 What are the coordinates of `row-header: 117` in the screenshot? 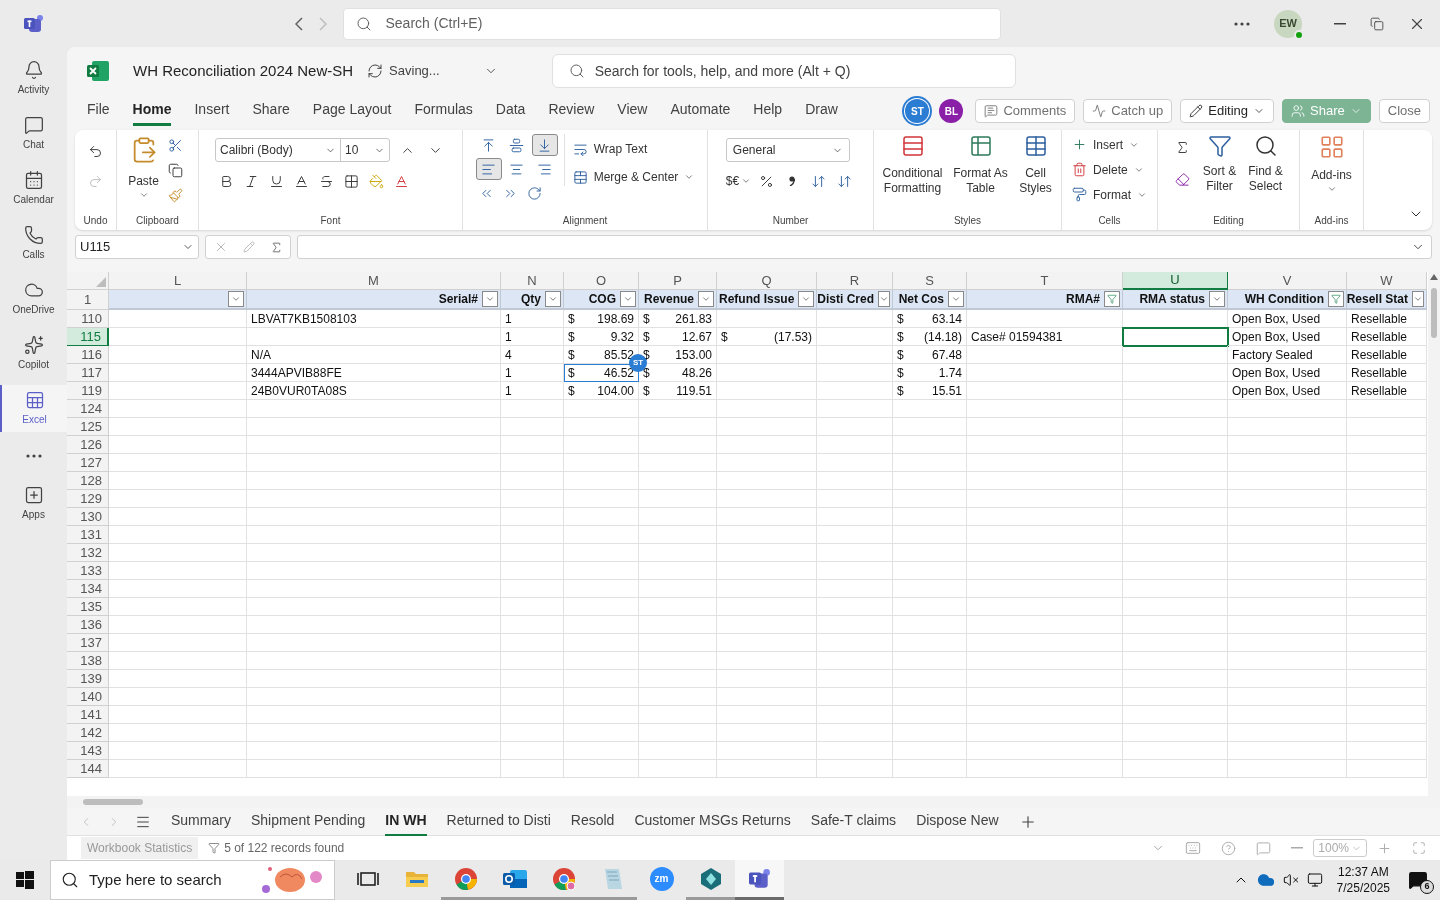 It's located at (88, 373).